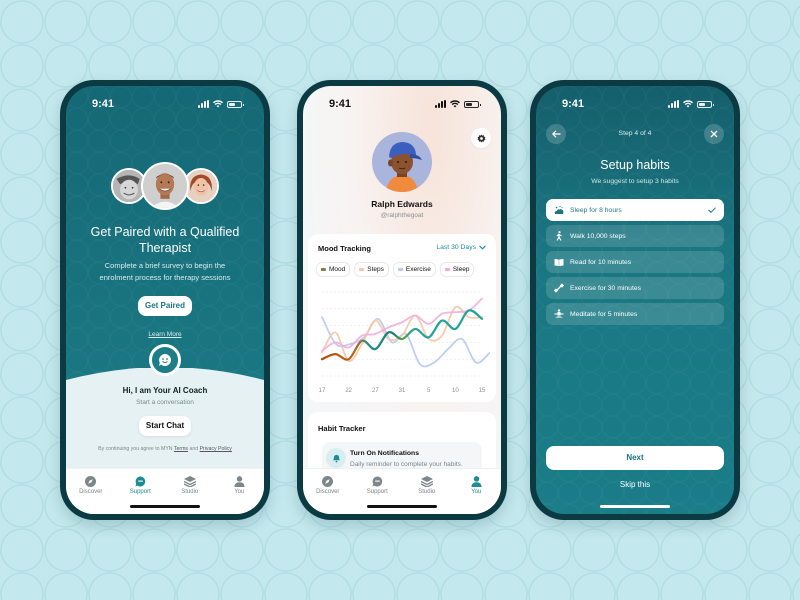  Describe the element at coordinates (635, 210) in the screenshot. I see `habit-option-sleep: Sleep for 8 hours` at that location.